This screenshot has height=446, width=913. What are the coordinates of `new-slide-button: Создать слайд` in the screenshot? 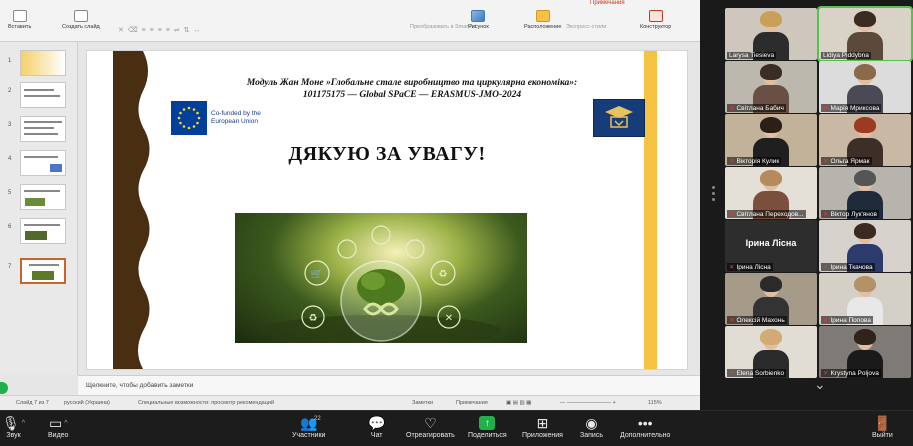 It's located at (81, 20).